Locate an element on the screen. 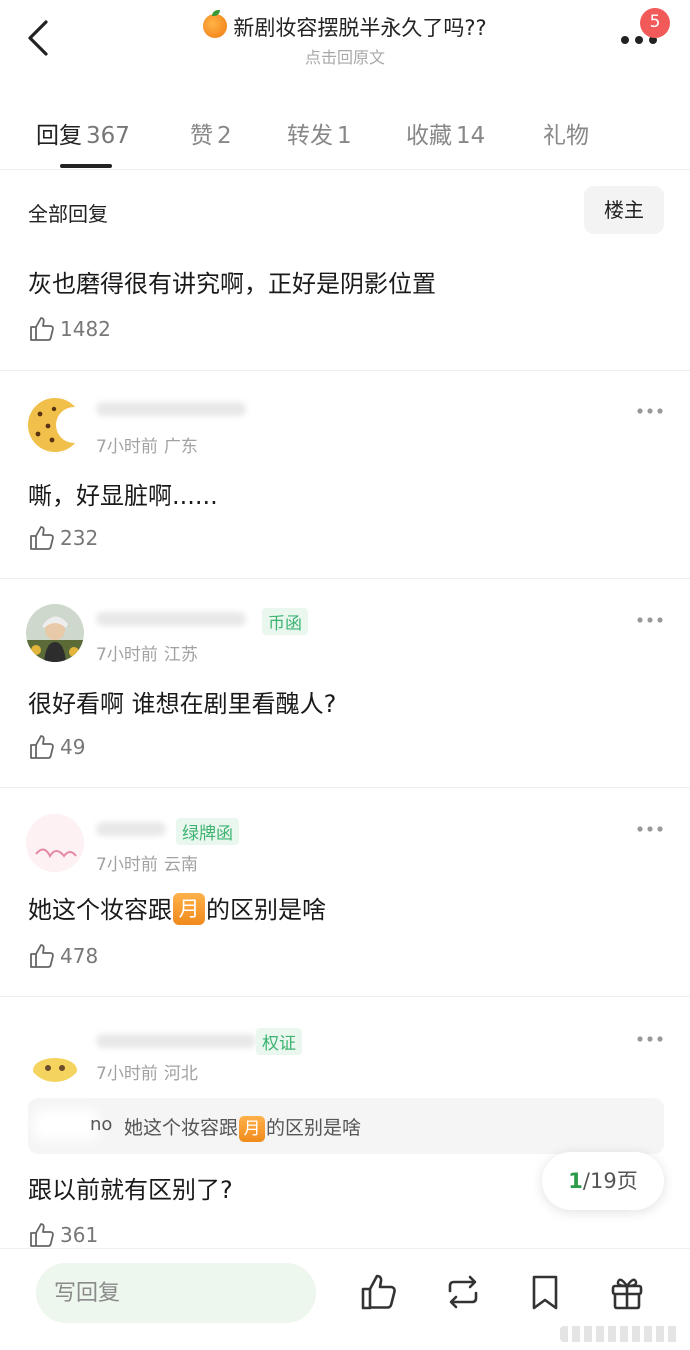 This screenshot has width=690, height=1350. like-button: 232 is located at coordinates (63, 538).